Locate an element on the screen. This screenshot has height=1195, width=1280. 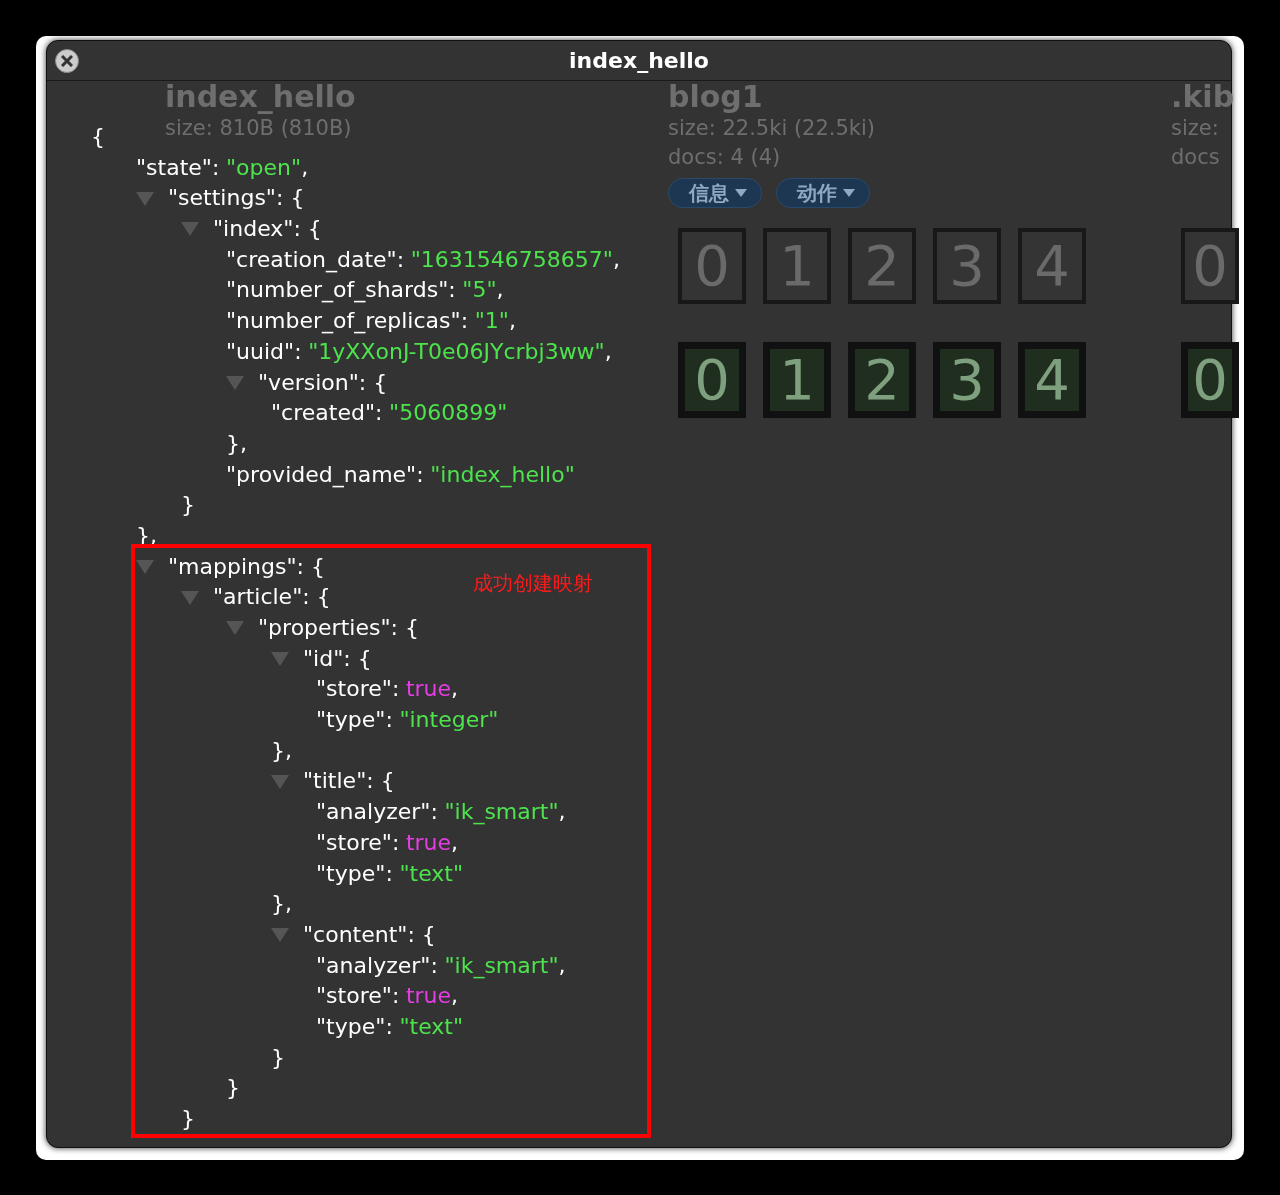
annotation-text: 成功创建映射 is located at coordinates (533, 583).